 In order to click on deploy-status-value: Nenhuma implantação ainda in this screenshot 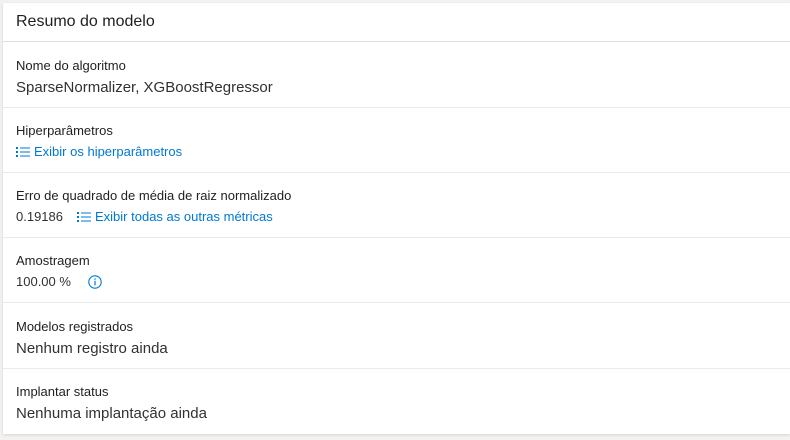, I will do `click(111, 413)`.